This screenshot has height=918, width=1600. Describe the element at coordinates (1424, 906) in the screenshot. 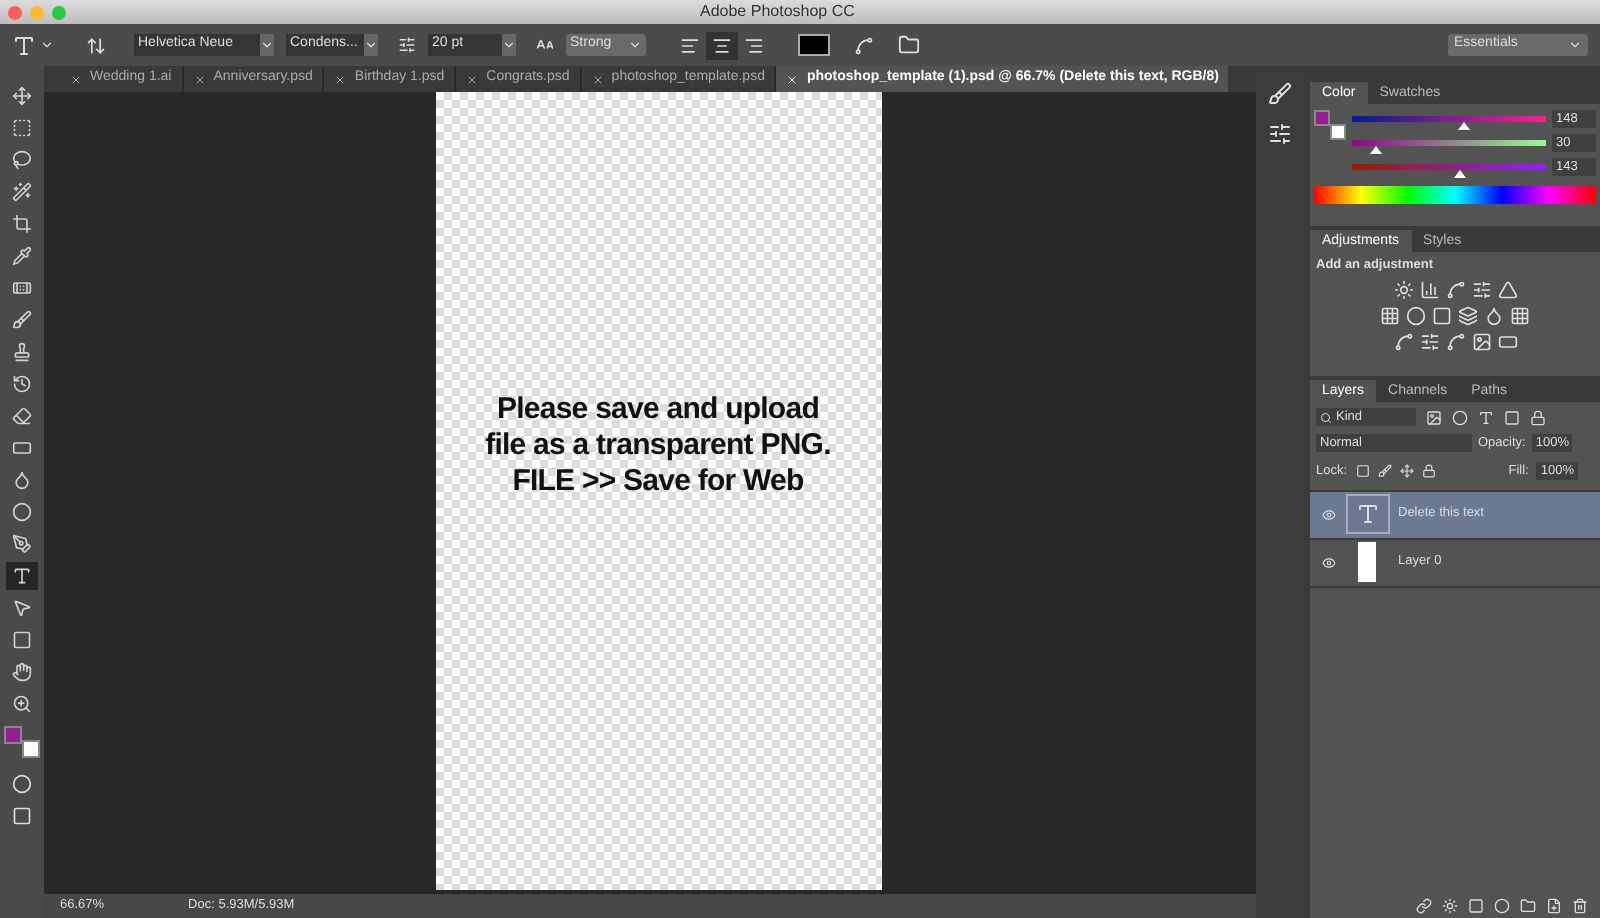

I see `link-layers-icon` at that location.